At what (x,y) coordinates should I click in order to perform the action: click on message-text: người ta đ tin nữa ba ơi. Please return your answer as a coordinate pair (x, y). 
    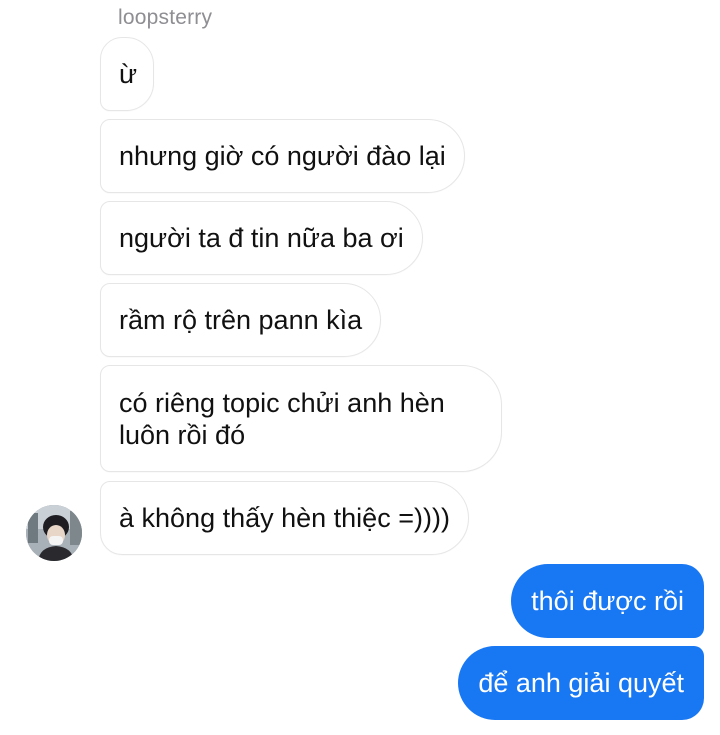
    Looking at the image, I should click on (261, 238).